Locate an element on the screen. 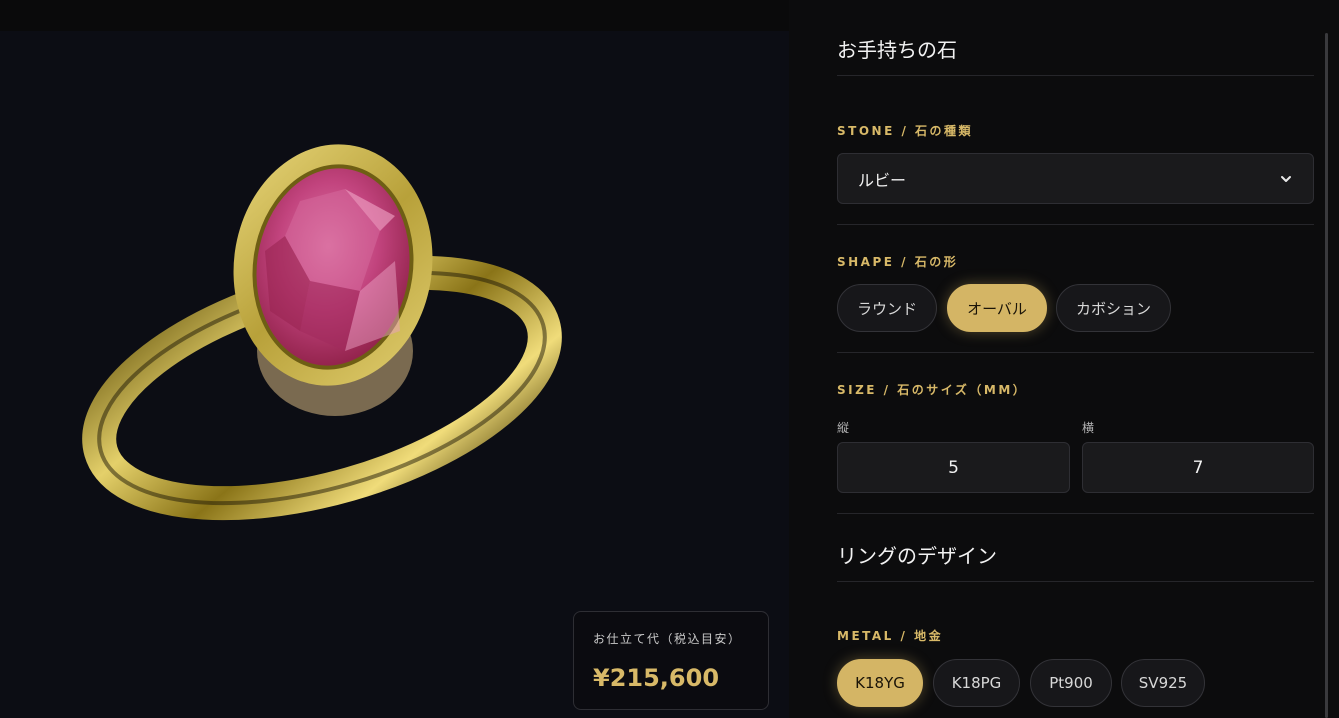 The width and height of the screenshot is (1339, 718). stone-section-title: お手持ちの石 is located at coordinates (897, 50).